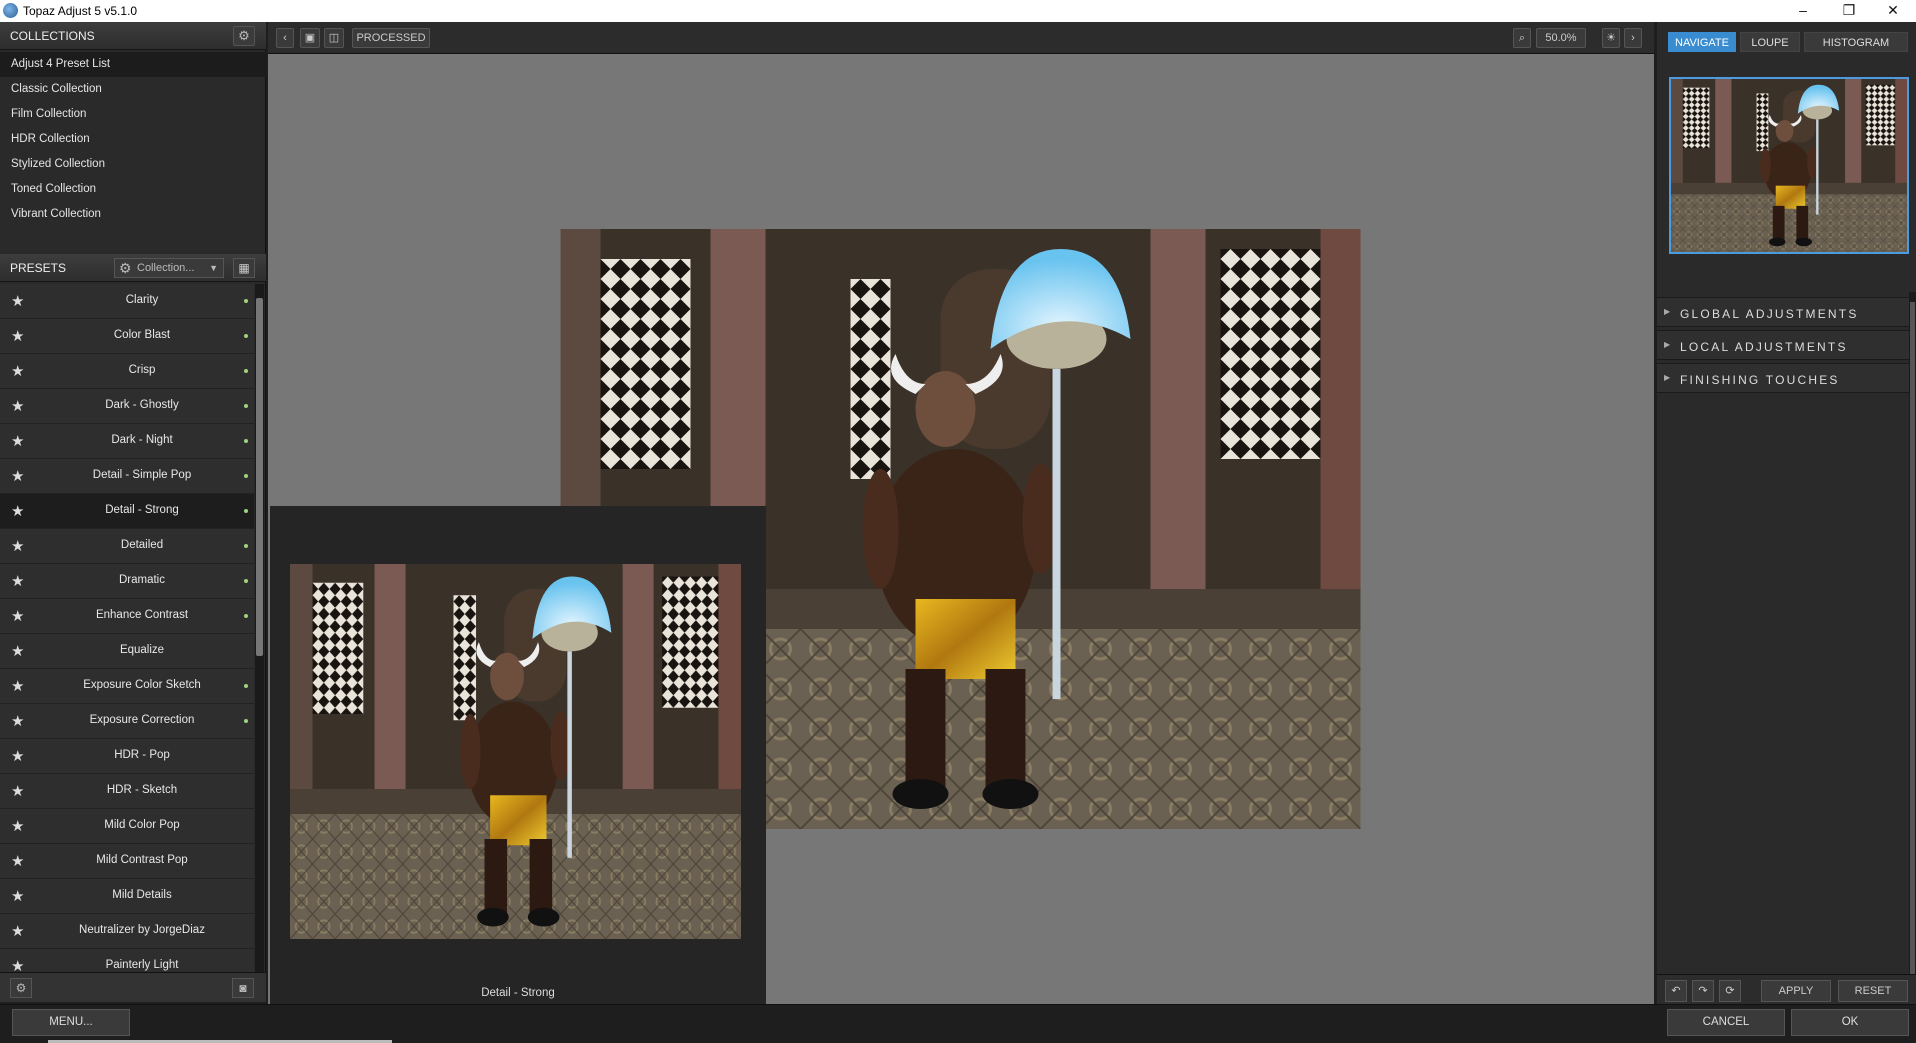  What do you see at coordinates (958, 11) in the screenshot?
I see `title-bar: Topaz Adjust 5 v5.1.0 – ❐ ✕` at bounding box center [958, 11].